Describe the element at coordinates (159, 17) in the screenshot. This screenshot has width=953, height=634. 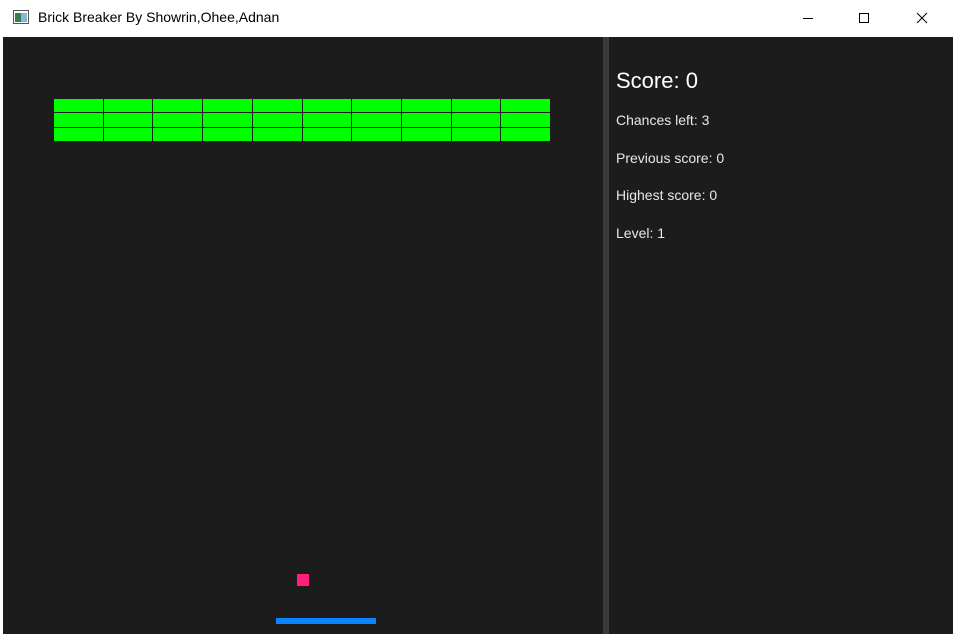
I see `window-title: Brick Breaker By Showrin,Ohee,Adnan` at that location.